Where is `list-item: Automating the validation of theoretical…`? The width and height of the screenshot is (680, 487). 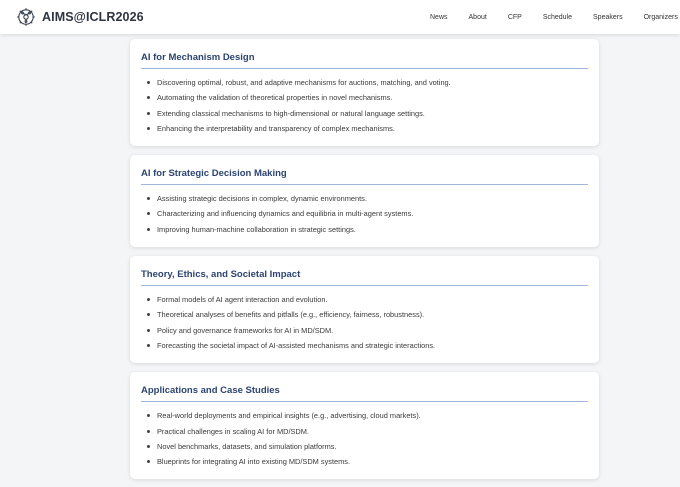
list-item: Automating the validation of theoretical… is located at coordinates (367, 97).